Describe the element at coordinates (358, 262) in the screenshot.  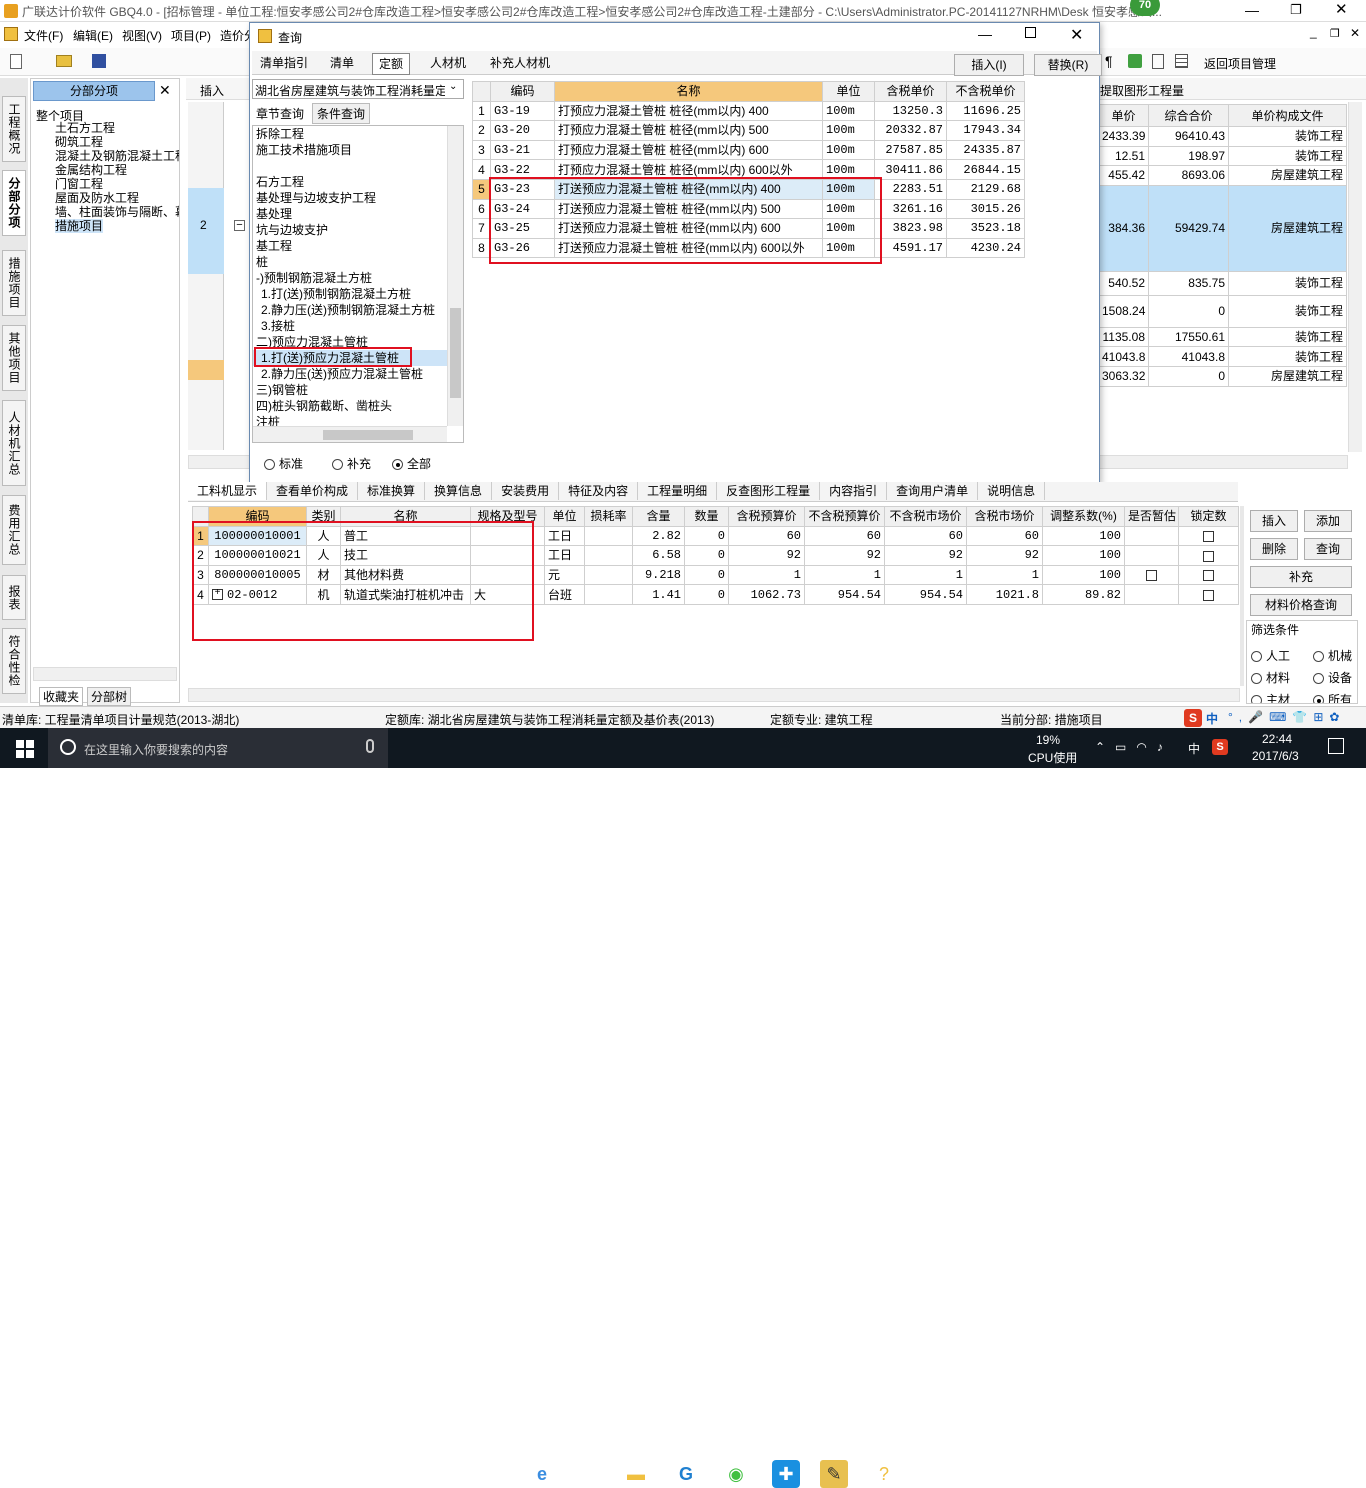
I see `tree-node: 桩` at that location.